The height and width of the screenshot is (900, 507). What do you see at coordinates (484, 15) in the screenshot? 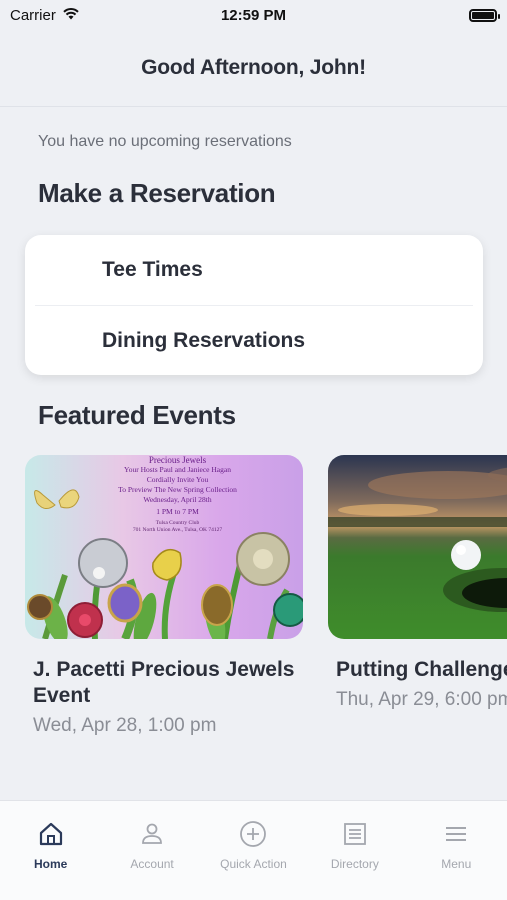
I see `battery-icon` at bounding box center [484, 15].